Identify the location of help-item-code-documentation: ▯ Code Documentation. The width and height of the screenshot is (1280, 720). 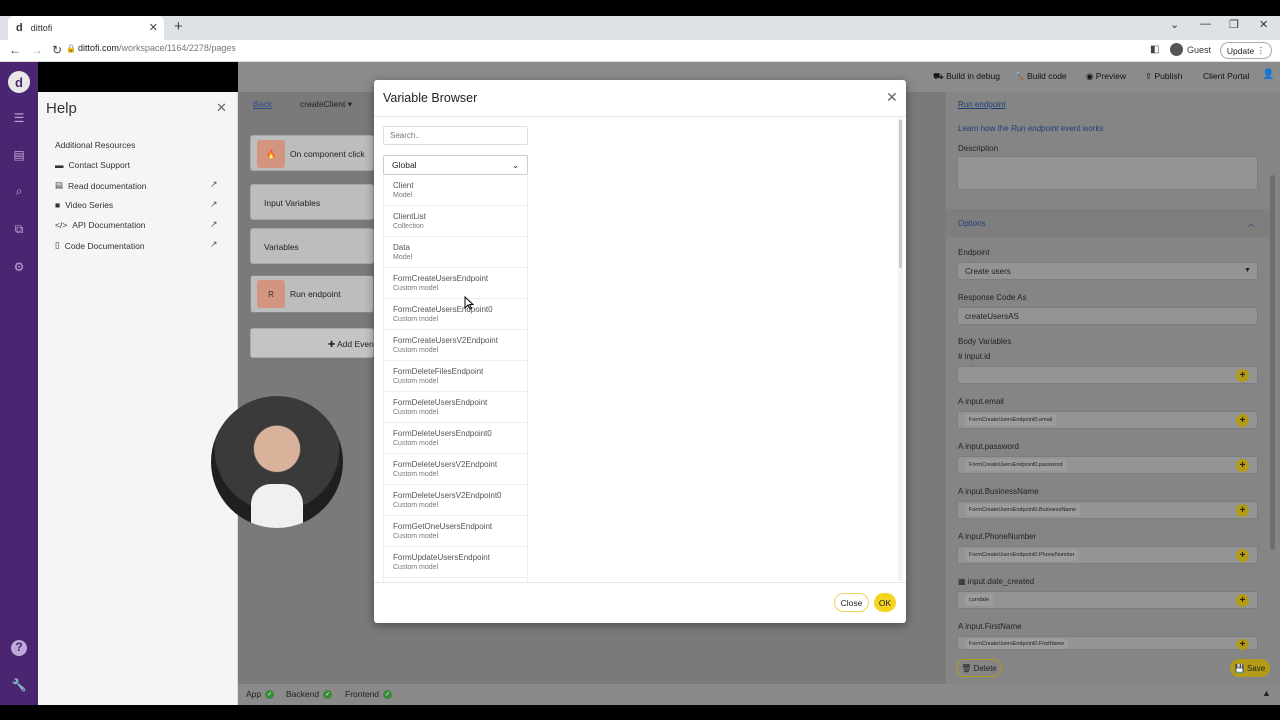
(100, 245).